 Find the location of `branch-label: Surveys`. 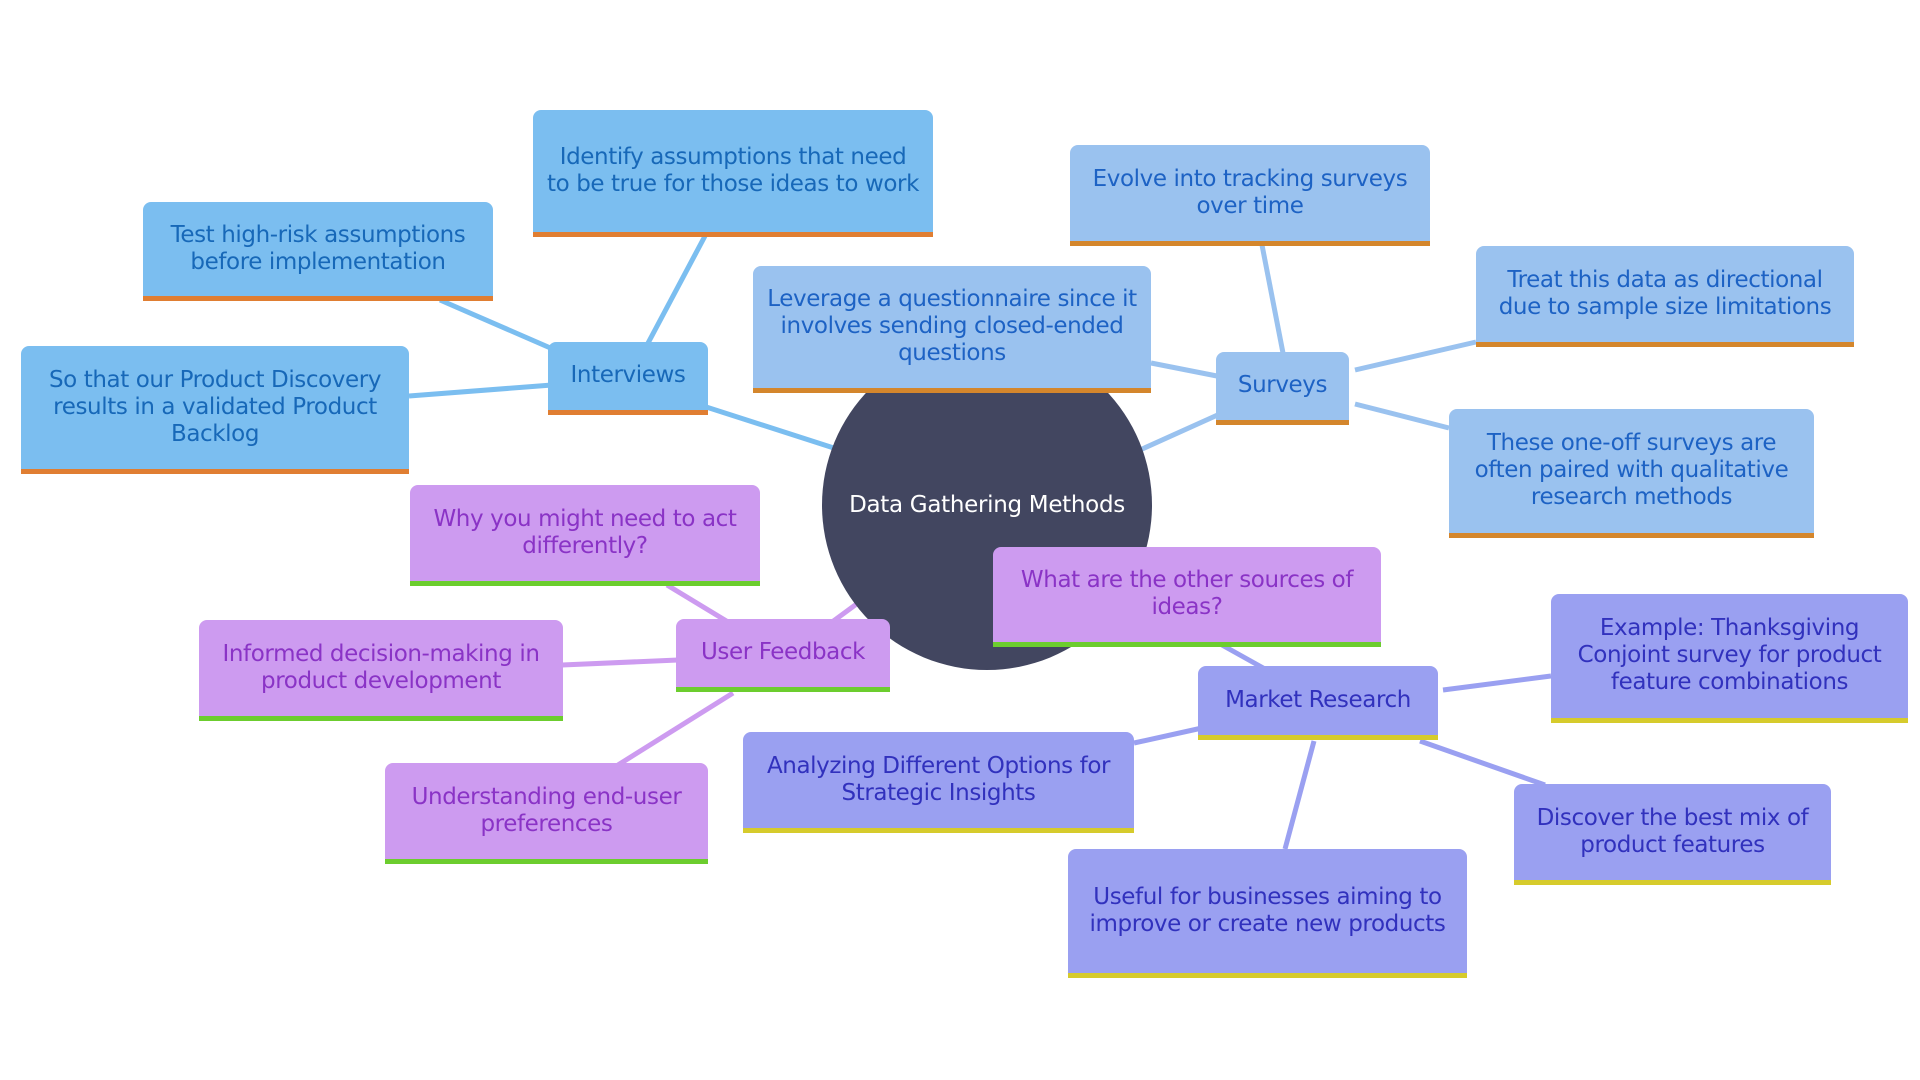

branch-label: Surveys is located at coordinates (1282, 385).